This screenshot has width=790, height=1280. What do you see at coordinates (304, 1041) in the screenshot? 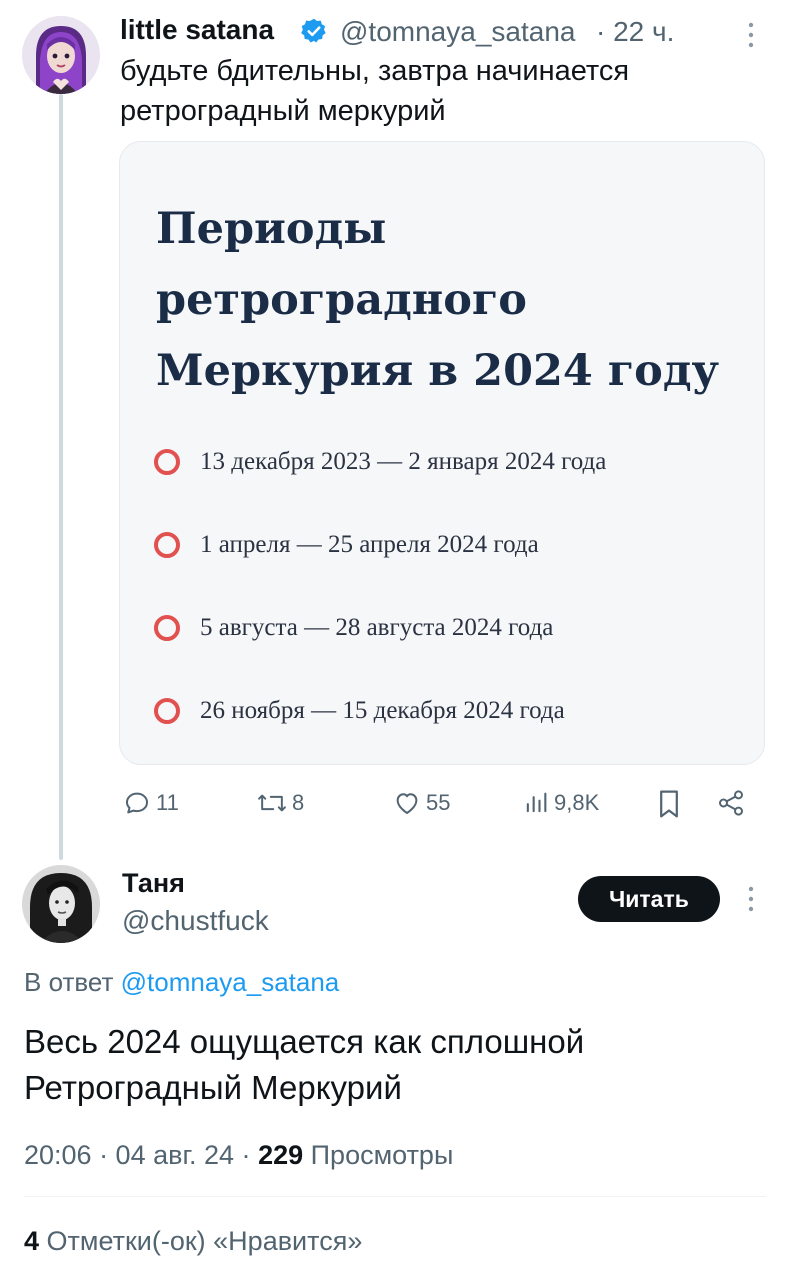
I see `reply-text-line: Весь 2024 ощущается как сплошной` at bounding box center [304, 1041].